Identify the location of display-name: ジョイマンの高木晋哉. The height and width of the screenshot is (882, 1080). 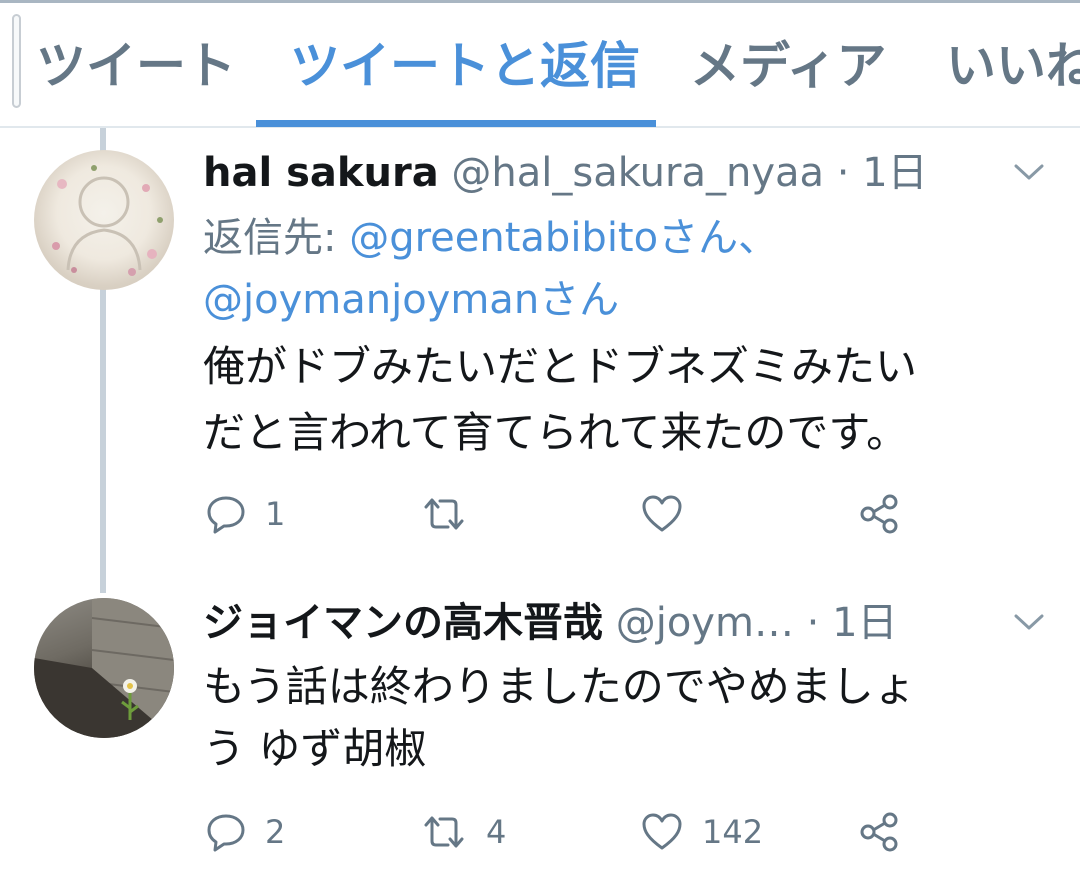
(403, 623).